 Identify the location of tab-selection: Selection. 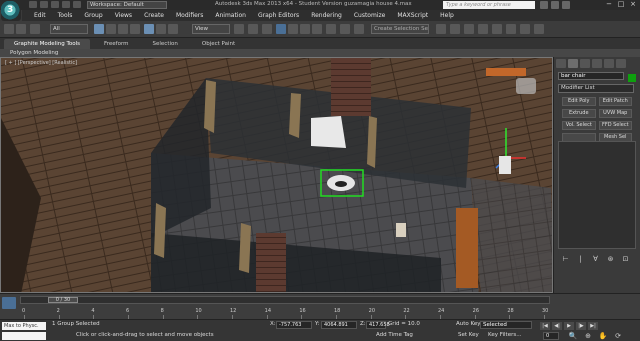
(165, 44).